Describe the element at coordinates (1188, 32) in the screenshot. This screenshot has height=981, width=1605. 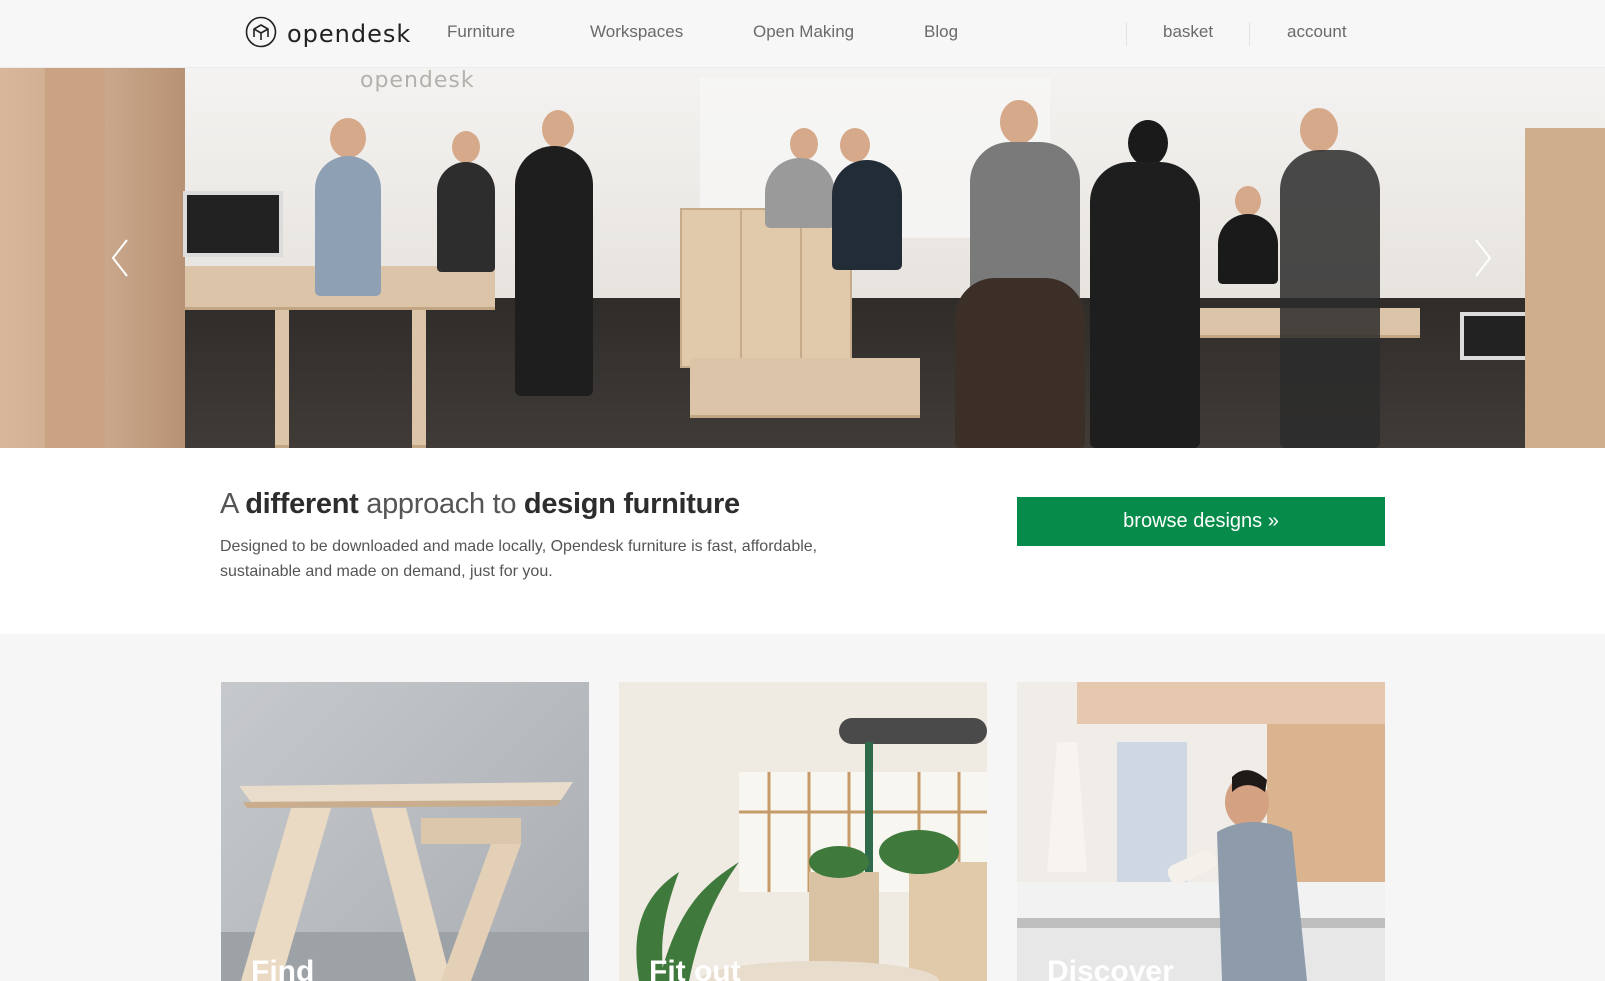
I see `nav-basket: basket` at that location.